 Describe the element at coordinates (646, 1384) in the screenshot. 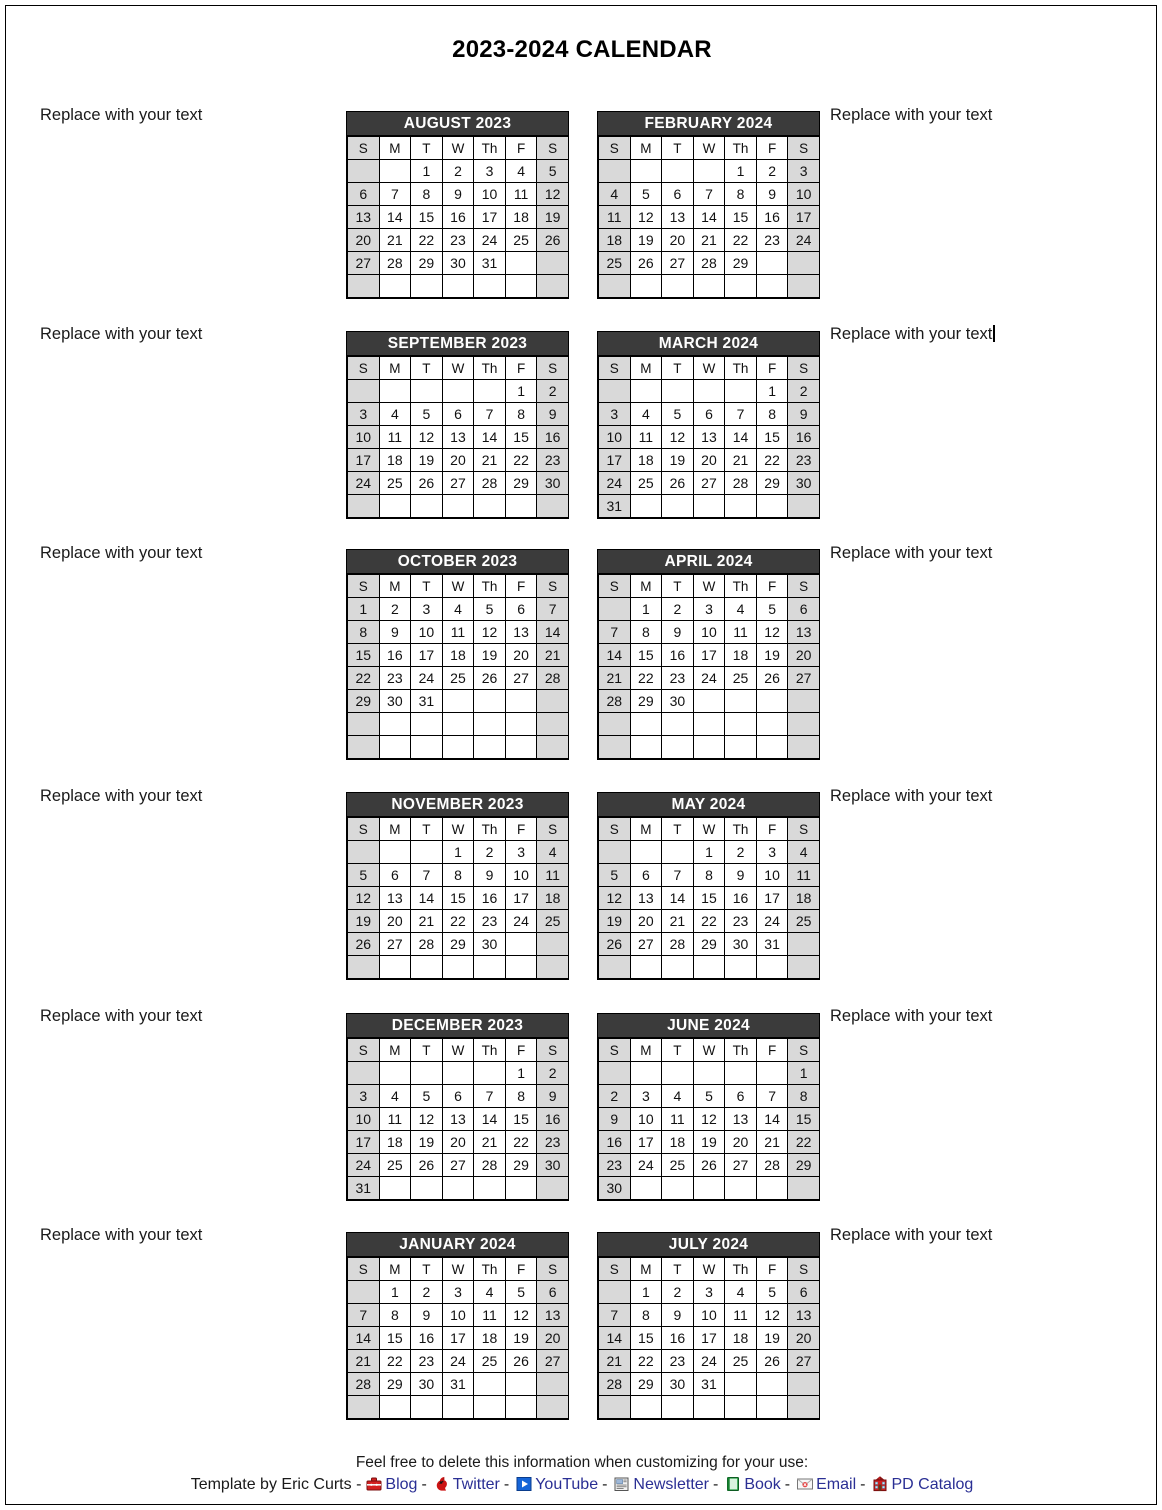

I see `day-cell: 29` at that location.